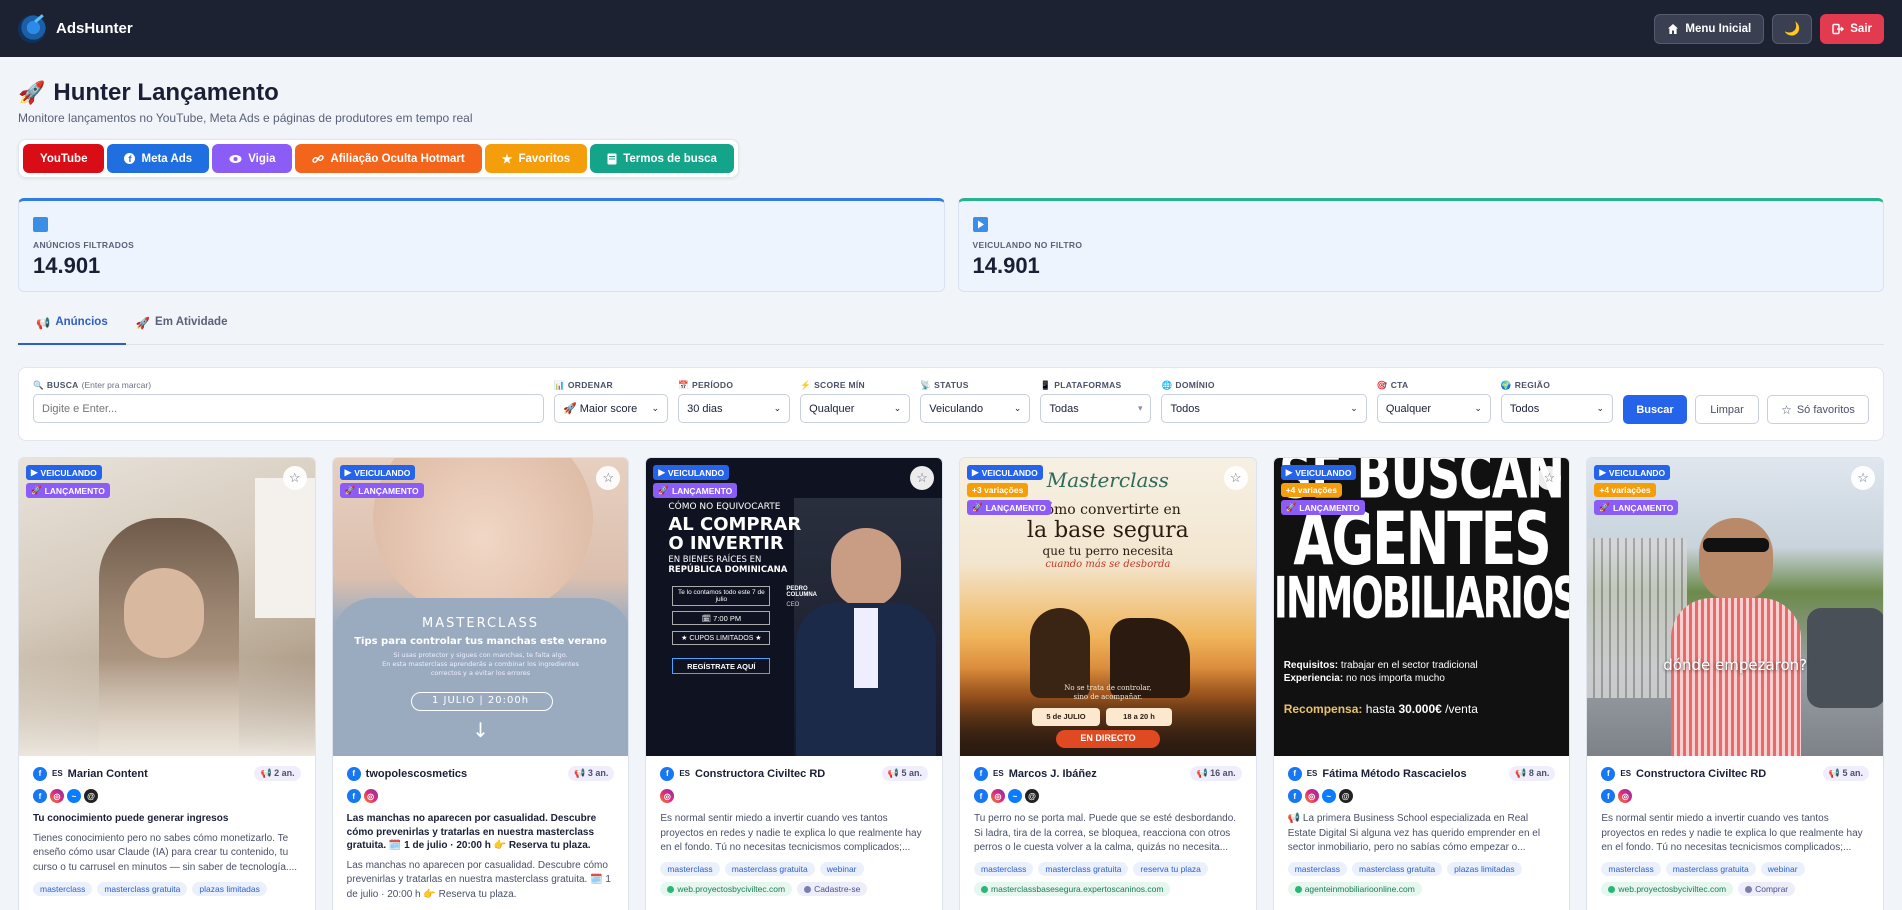  I want to click on ad-age-badge: 📢 2 an., so click(277, 773).